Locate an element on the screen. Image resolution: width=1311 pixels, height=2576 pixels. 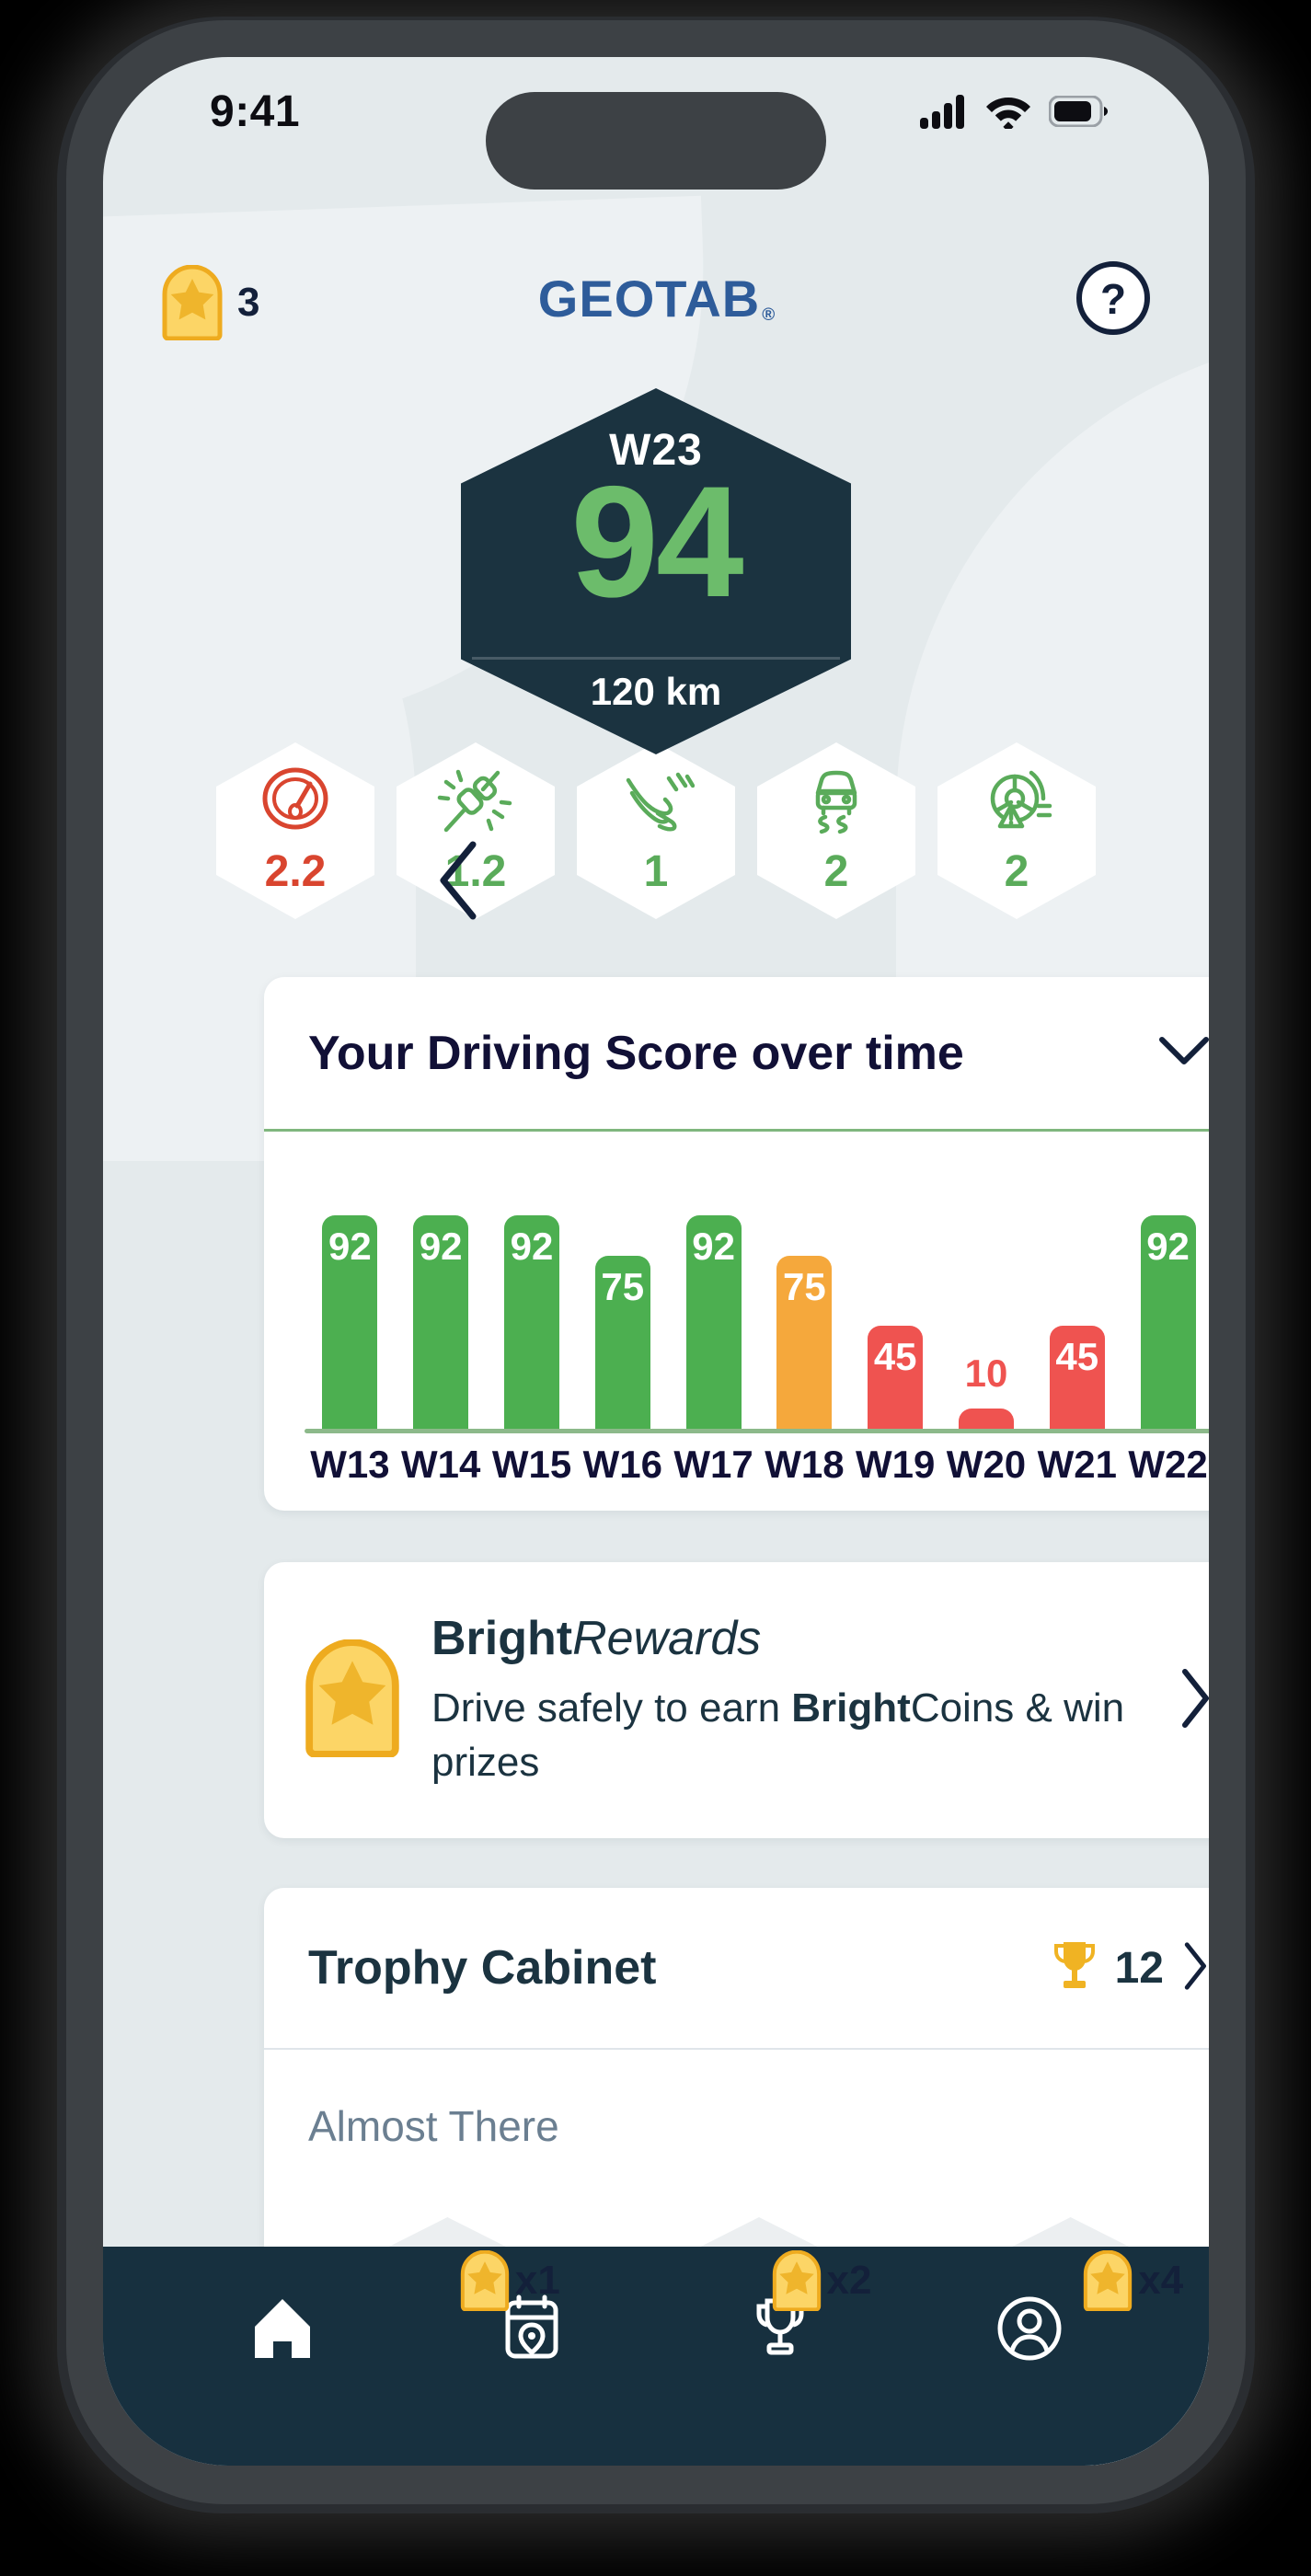
trophy-coin-reward: x1 is located at coordinates (510, 2280).